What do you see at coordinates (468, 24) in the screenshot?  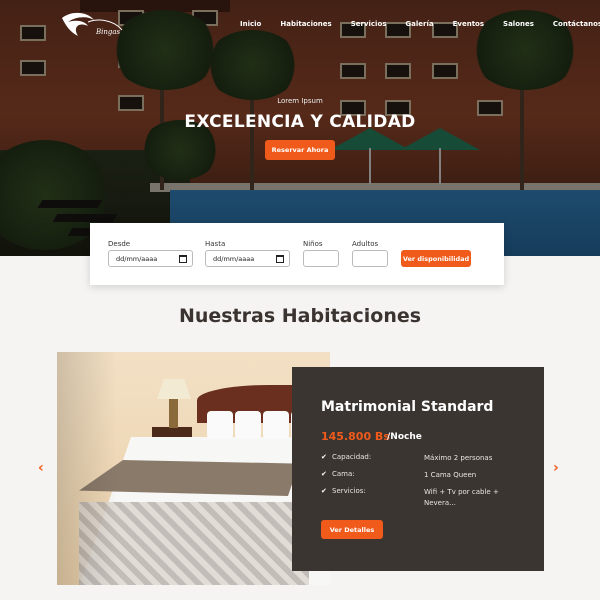 I see `nav-item-eventos: Eventos` at bounding box center [468, 24].